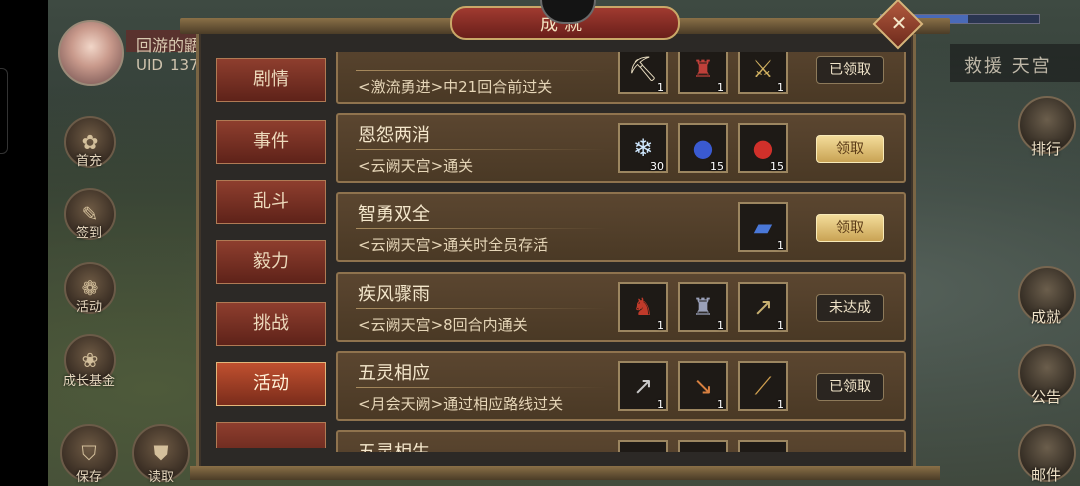 The width and height of the screenshot is (1080, 486). I want to click on reward-slot: ⚔ 1, so click(763, 73).